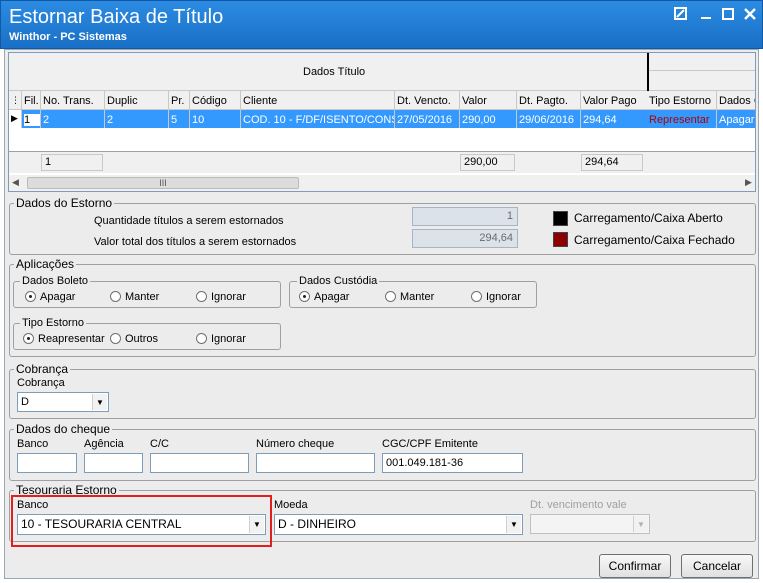 Image resolution: width=763 pixels, height=583 pixels. Describe the element at coordinates (748, 182) in the screenshot. I see `scroll-right-icon: ▶` at that location.